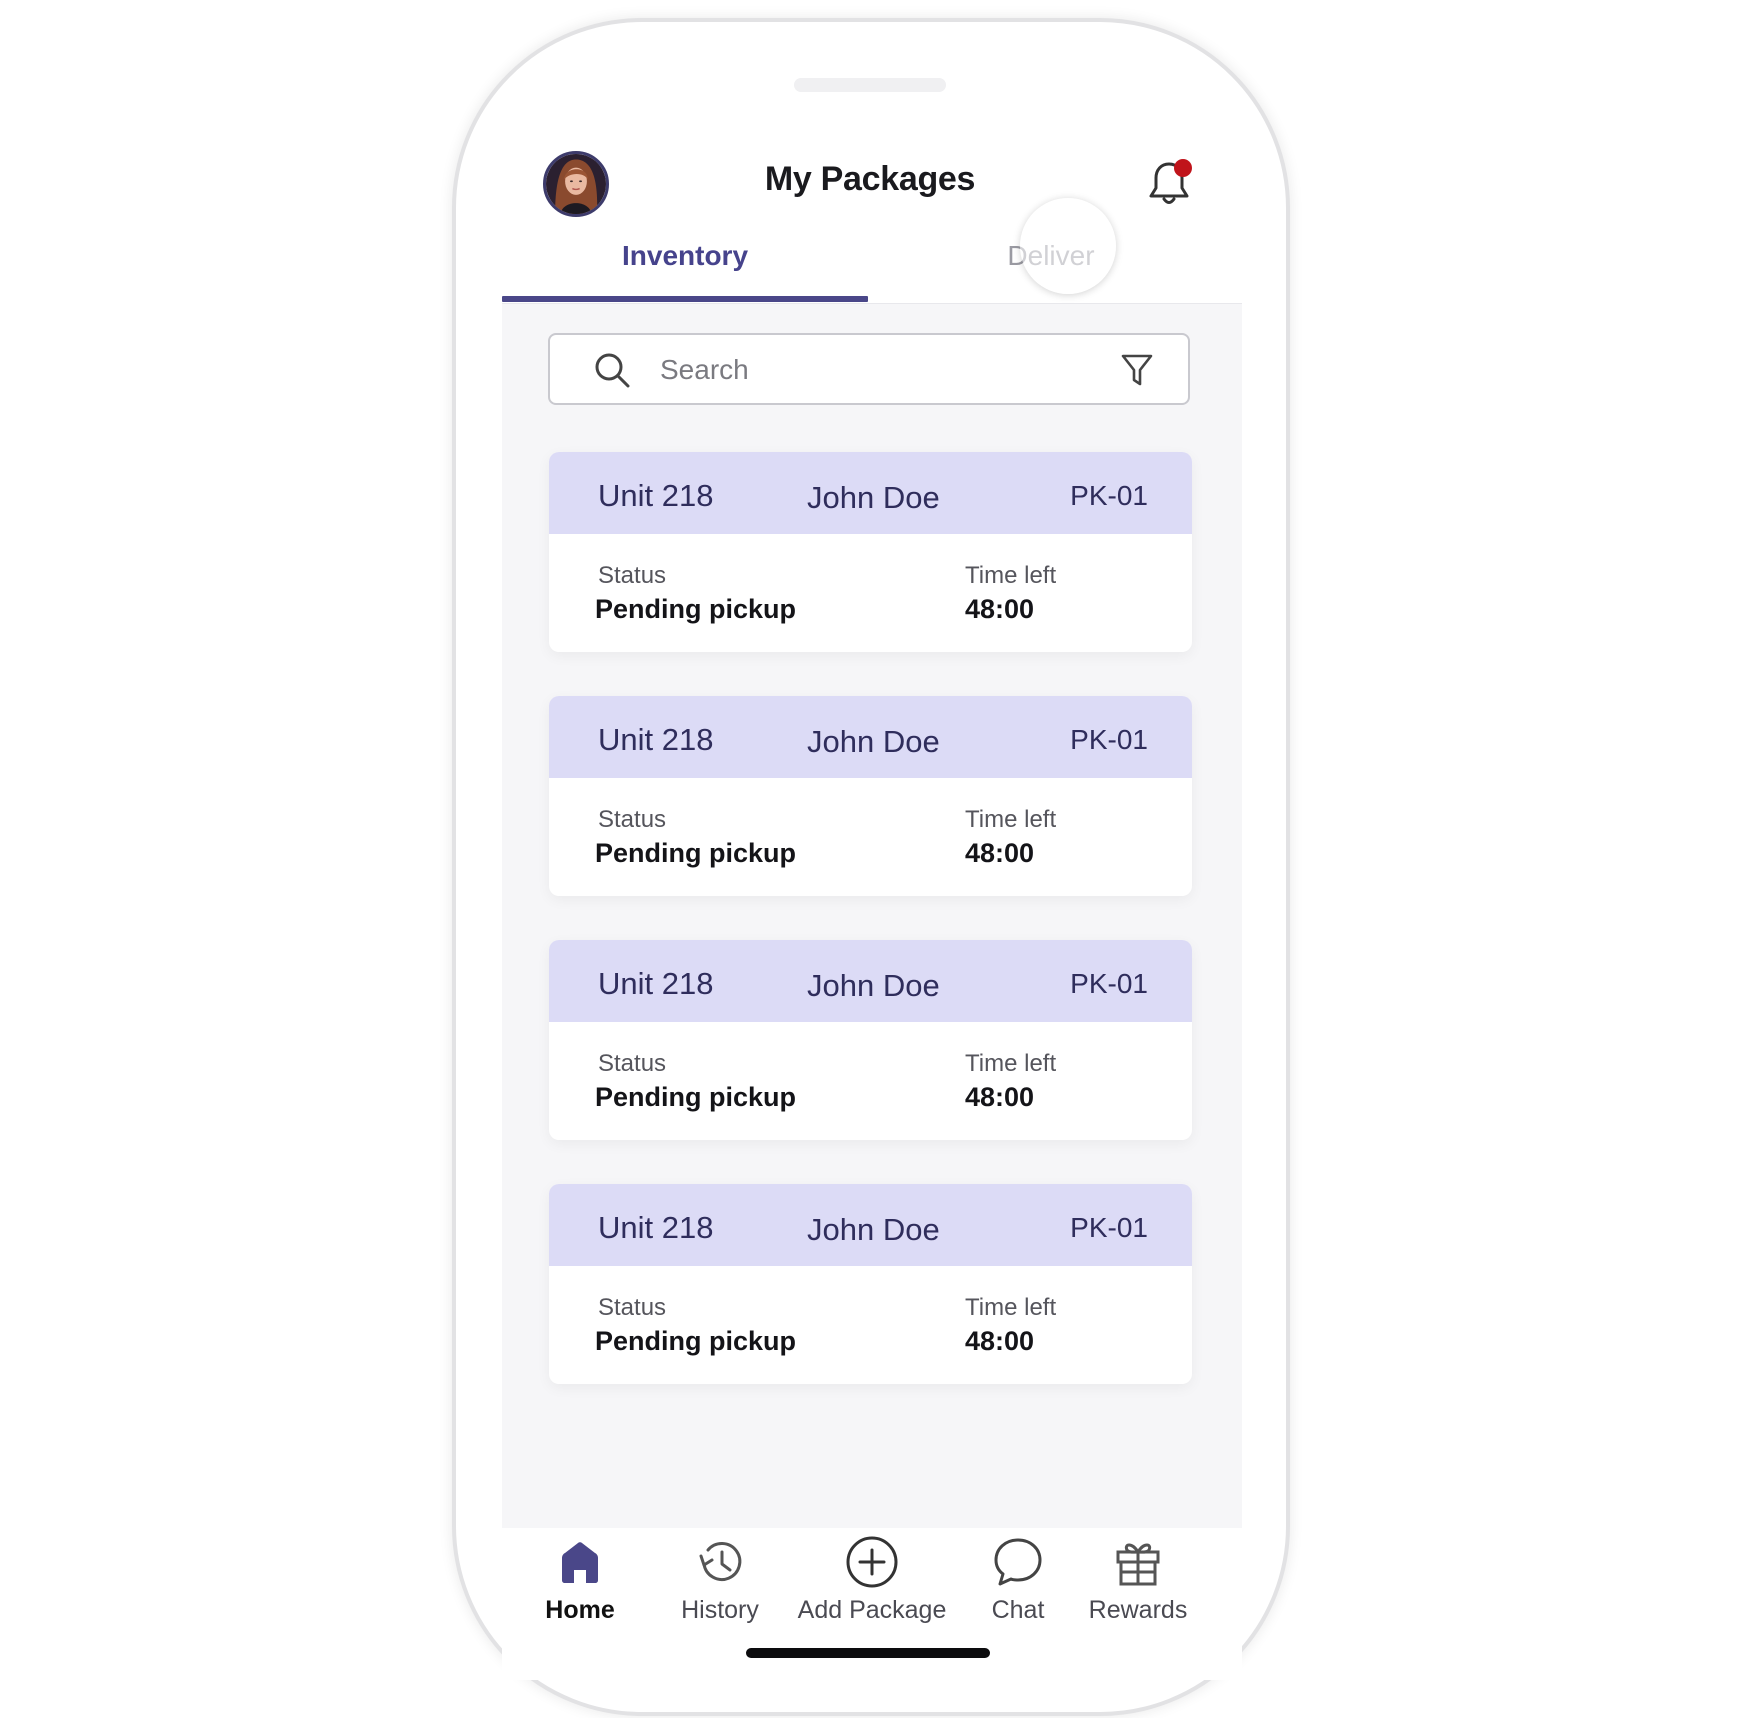 The height and width of the screenshot is (1718, 1742). Describe the element at coordinates (870, 370) in the screenshot. I see `search-input` at that location.